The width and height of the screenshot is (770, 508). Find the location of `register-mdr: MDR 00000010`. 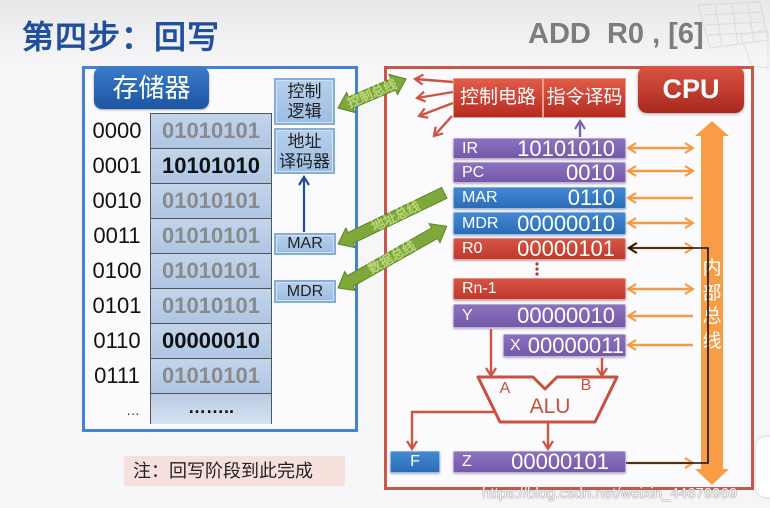

register-mdr: MDR 00000010 is located at coordinates (539, 223).